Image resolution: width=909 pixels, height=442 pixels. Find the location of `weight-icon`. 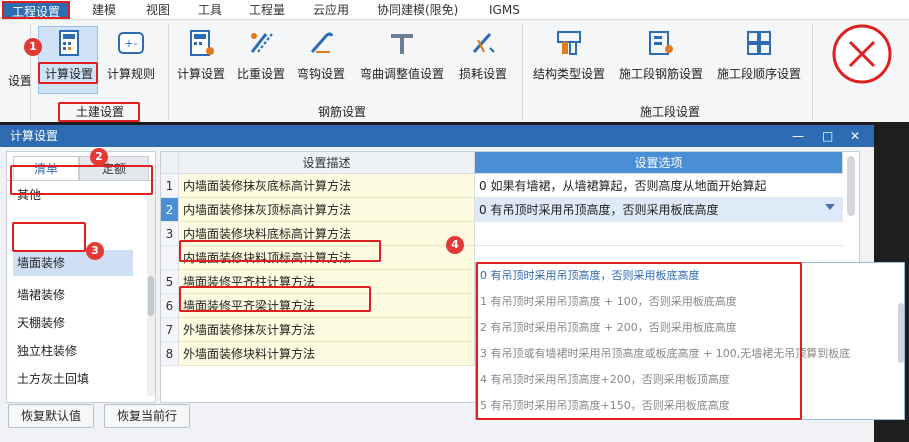

weight-icon is located at coordinates (261, 43).